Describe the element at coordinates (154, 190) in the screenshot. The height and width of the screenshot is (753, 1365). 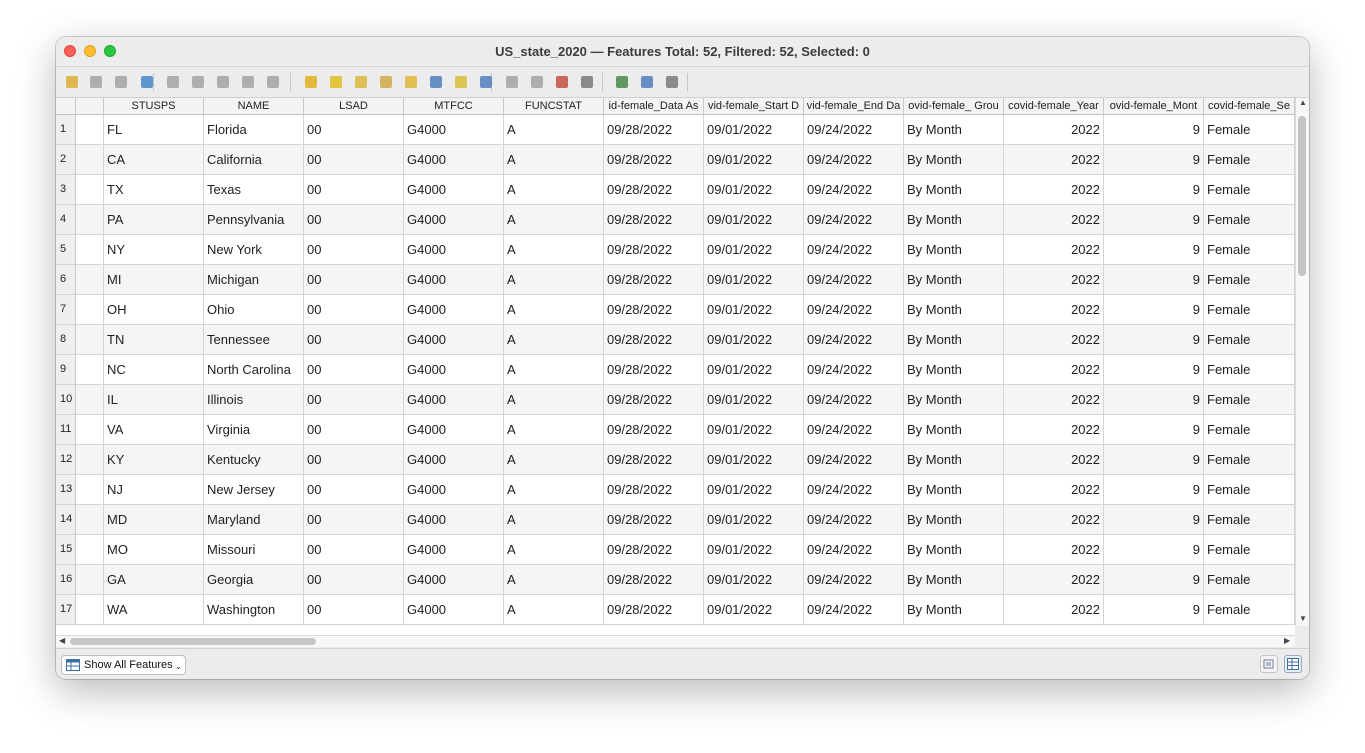
I see `table-cell: TX` at that location.